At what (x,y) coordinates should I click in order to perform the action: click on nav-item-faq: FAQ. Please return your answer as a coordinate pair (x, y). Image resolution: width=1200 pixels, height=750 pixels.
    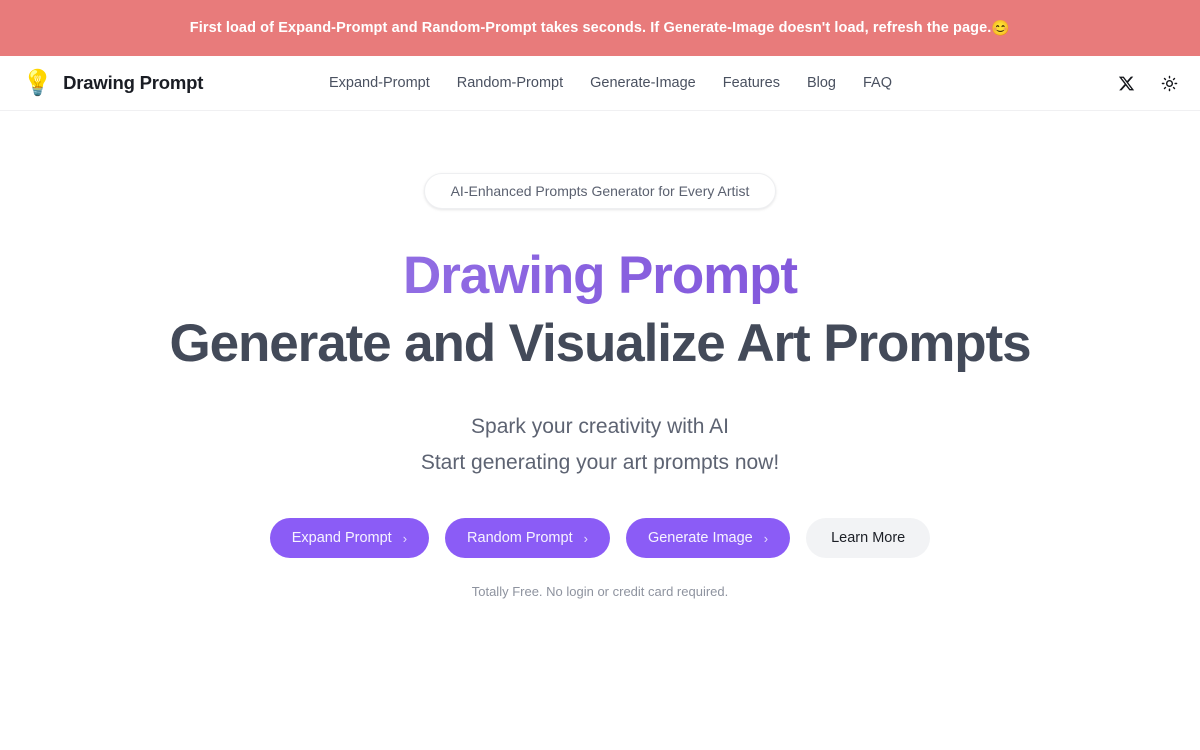
    Looking at the image, I should click on (877, 83).